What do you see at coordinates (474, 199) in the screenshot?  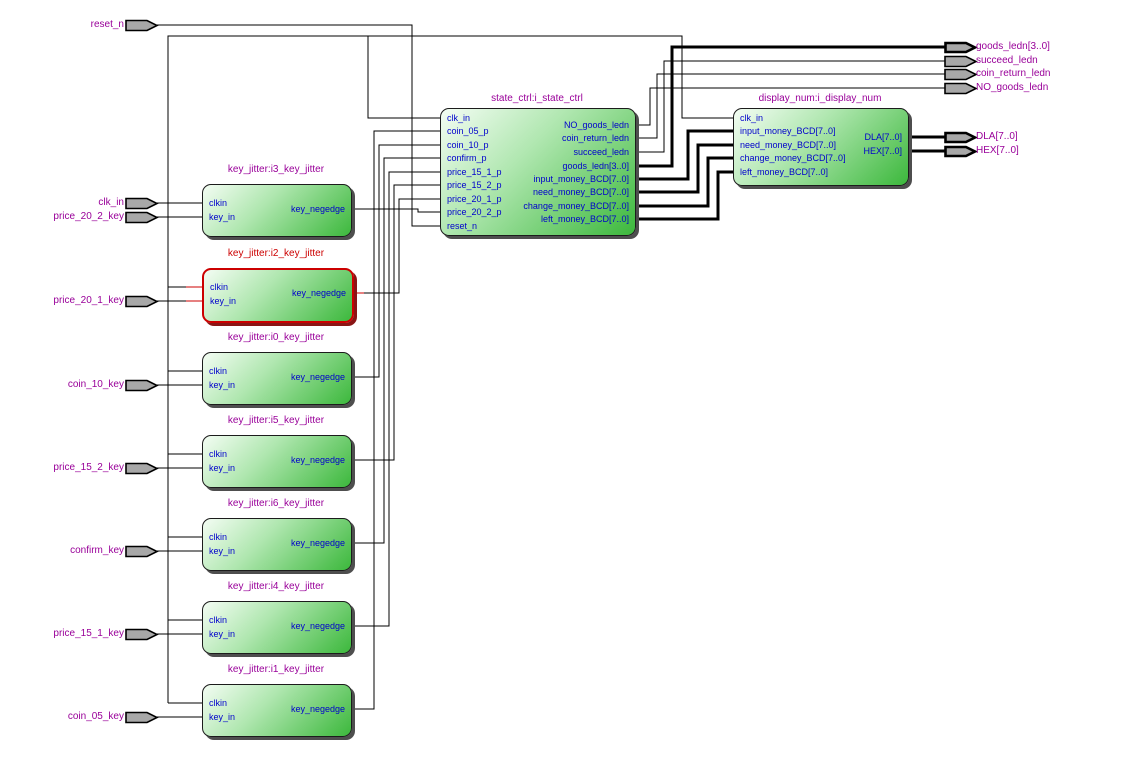 I see `port-price-20-1-p: price_20_1_p` at bounding box center [474, 199].